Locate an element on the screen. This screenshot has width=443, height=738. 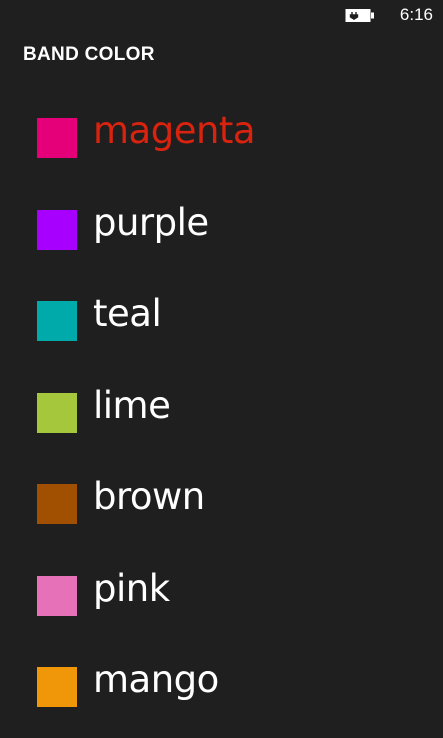
page-title: BAND COLOR is located at coordinates (89, 54).